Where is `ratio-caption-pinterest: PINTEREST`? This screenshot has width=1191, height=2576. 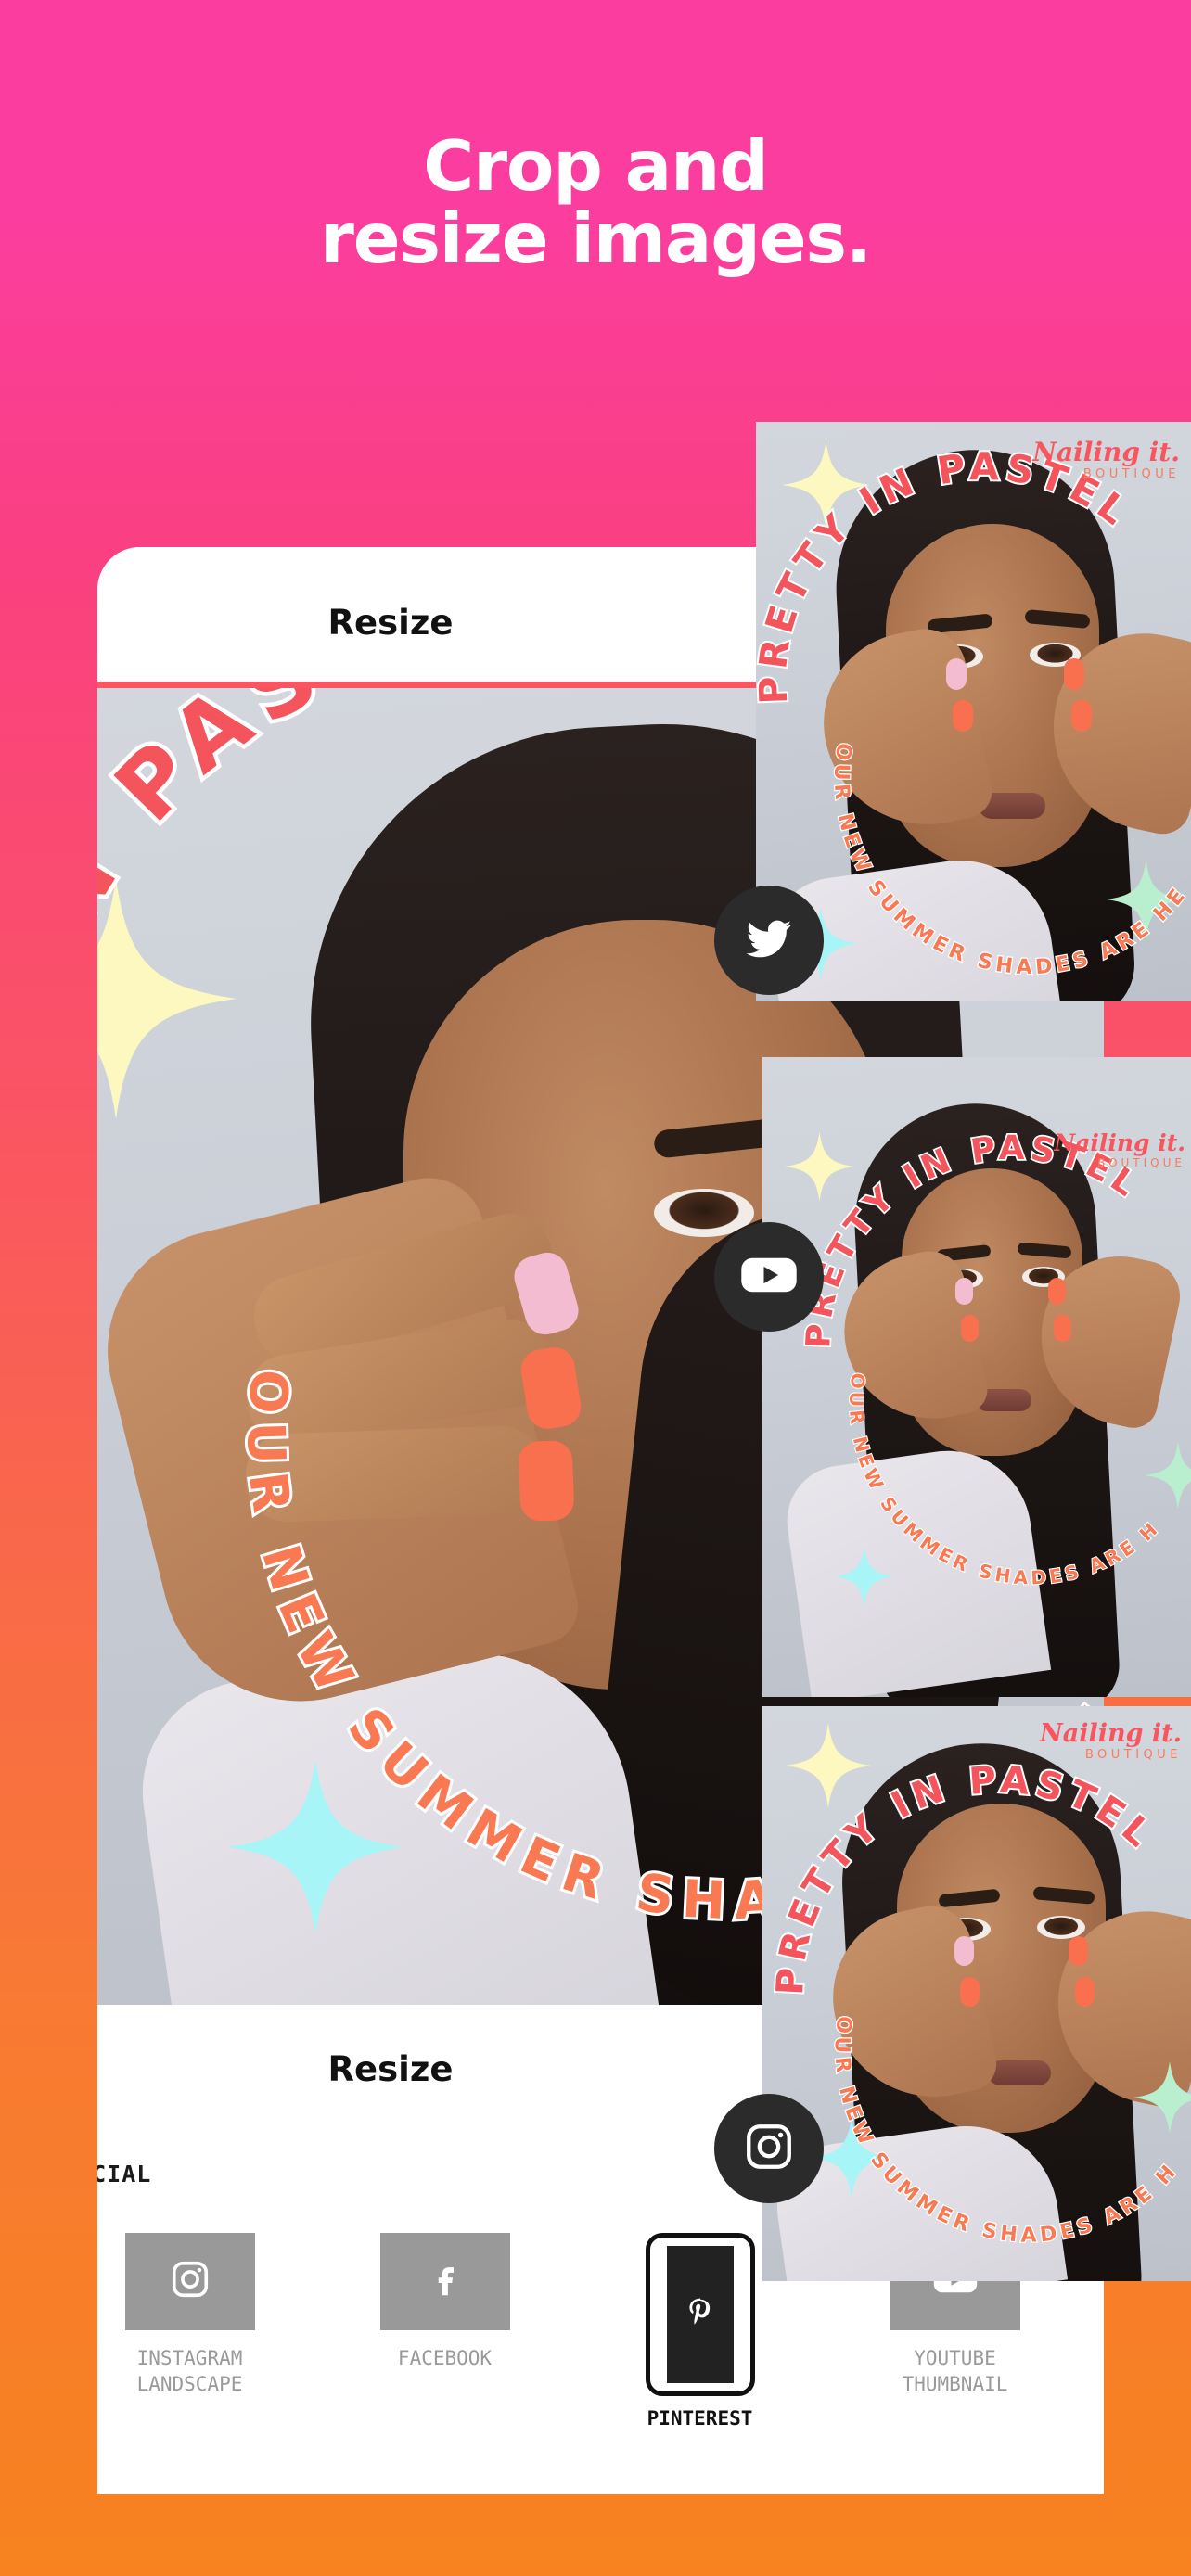
ratio-caption-pinterest: PINTEREST is located at coordinates (700, 2418).